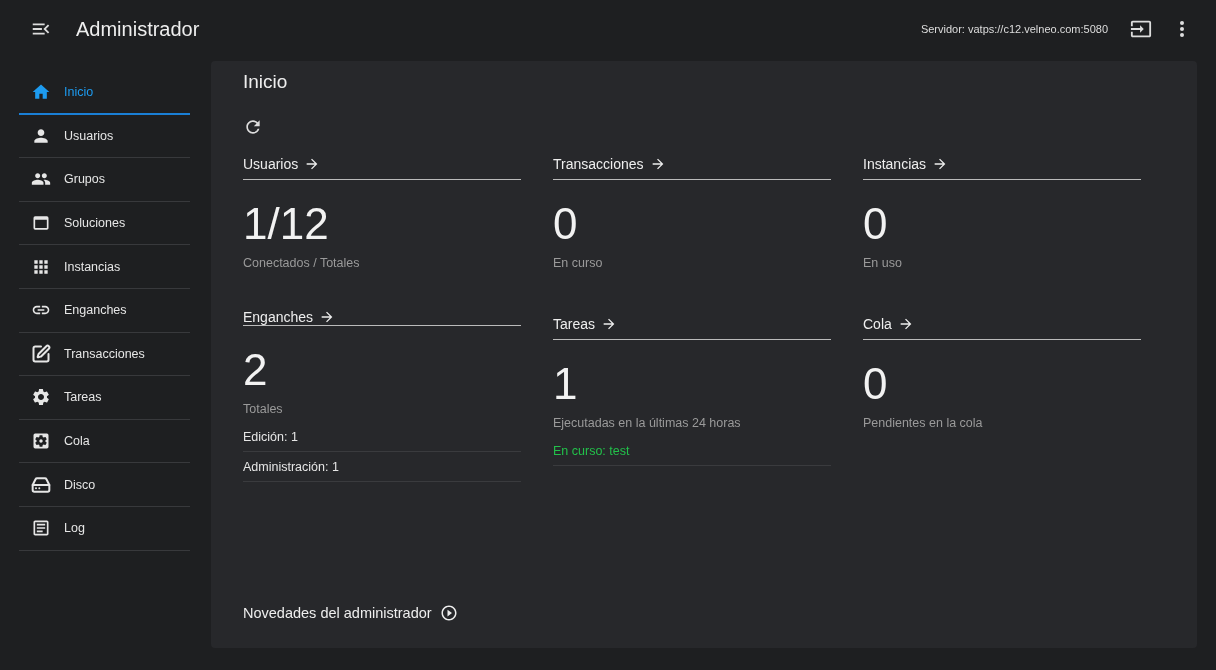 This screenshot has width=1216, height=670. I want to click on stat-value: 2, so click(256, 370).